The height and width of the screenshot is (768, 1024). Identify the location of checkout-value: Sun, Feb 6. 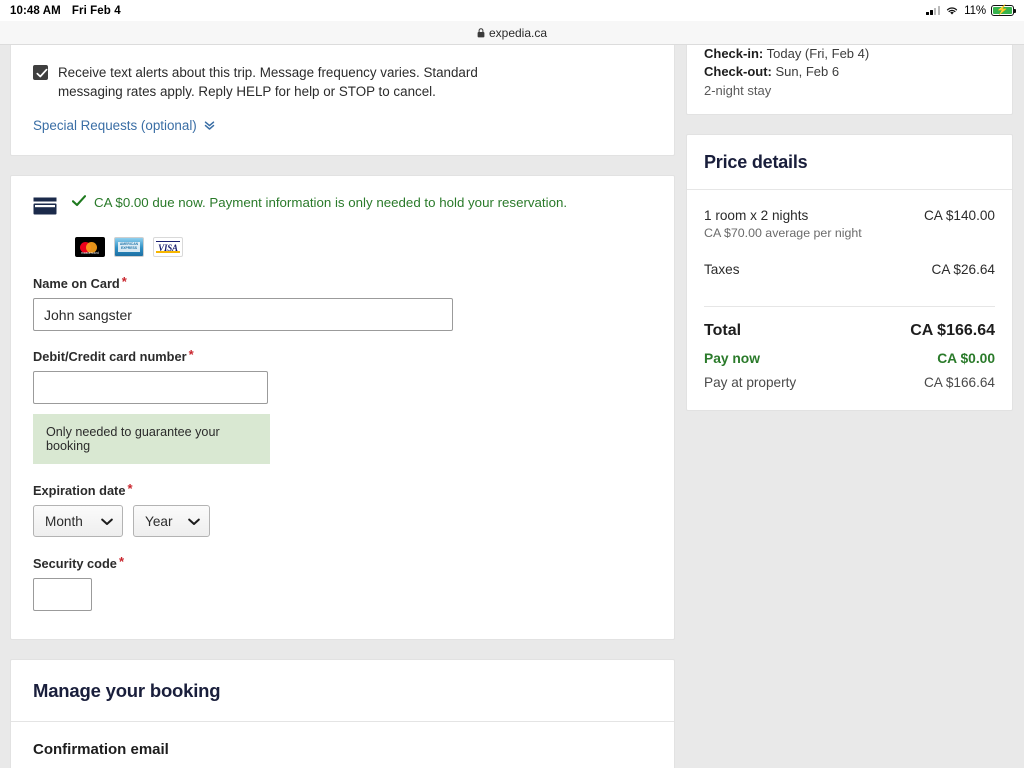
(807, 71).